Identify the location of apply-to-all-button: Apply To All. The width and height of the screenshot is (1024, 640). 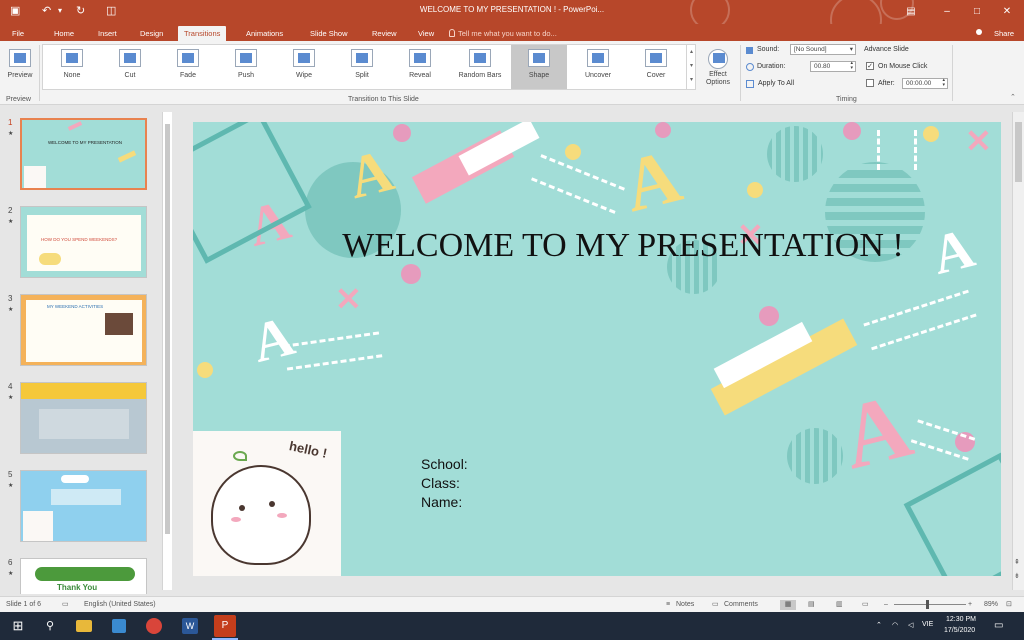
(776, 83).